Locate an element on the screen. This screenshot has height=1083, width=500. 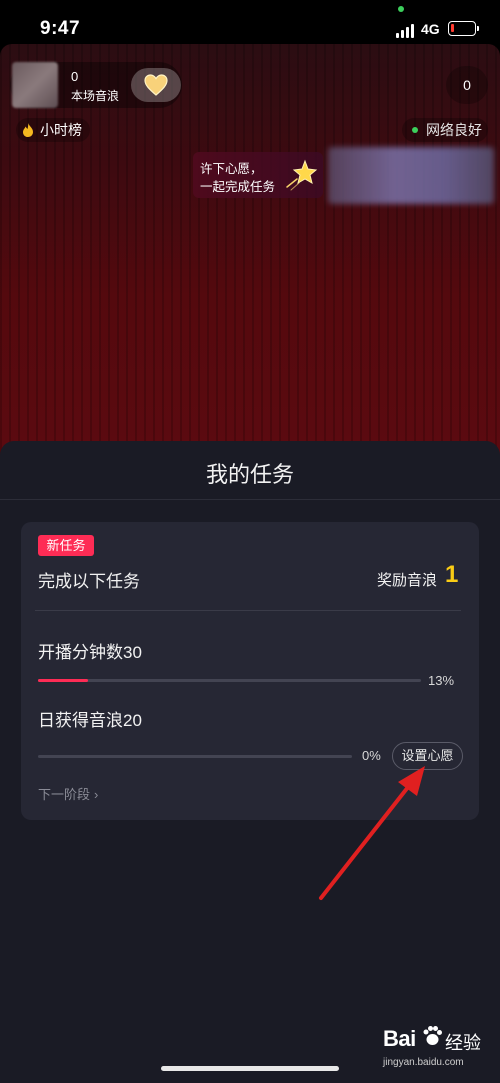
next-stage-link: 下一阶段 › is located at coordinates (68, 793).